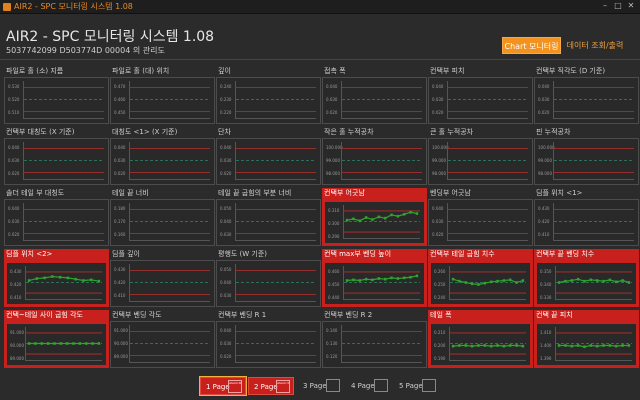 The width and height of the screenshot is (640, 400). I want to click on chart-panel: 컨택부 테일 굽힘 치수 0.260 0.250 0.240, so click(480, 278).